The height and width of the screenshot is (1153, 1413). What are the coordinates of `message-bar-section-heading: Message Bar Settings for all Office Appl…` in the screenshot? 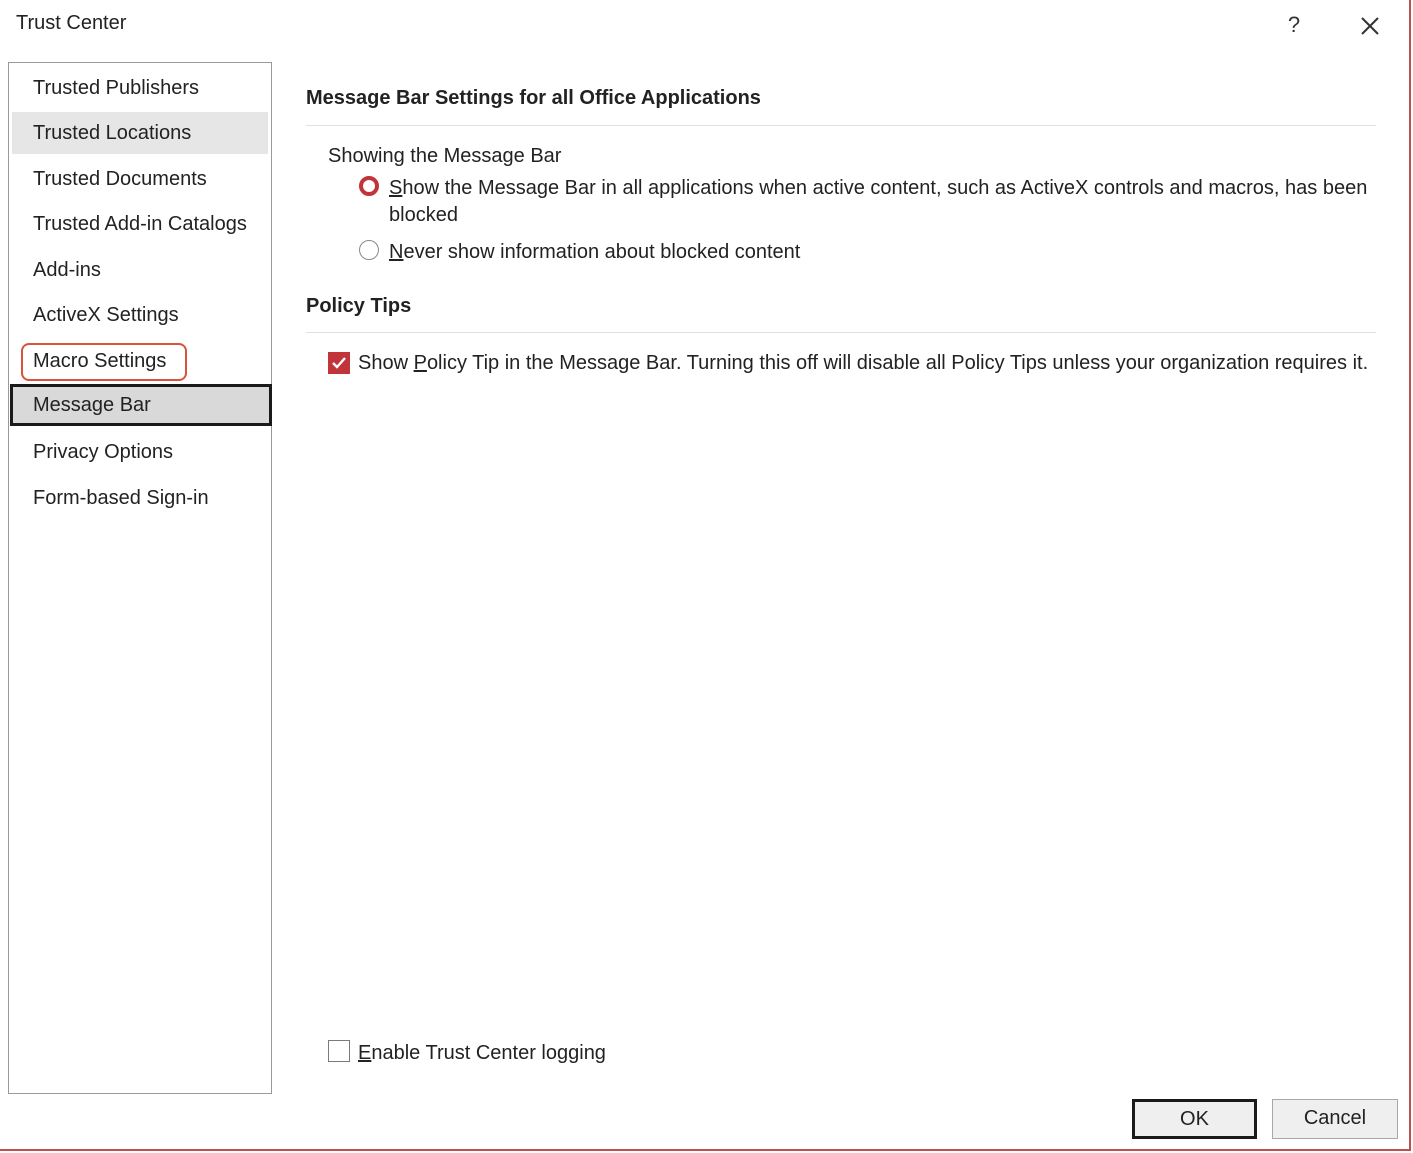 It's located at (533, 98).